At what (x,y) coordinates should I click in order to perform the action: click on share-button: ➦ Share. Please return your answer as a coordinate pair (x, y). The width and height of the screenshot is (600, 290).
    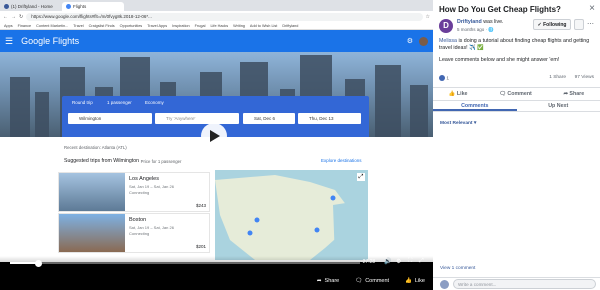
    Looking at the image, I should click on (328, 281).